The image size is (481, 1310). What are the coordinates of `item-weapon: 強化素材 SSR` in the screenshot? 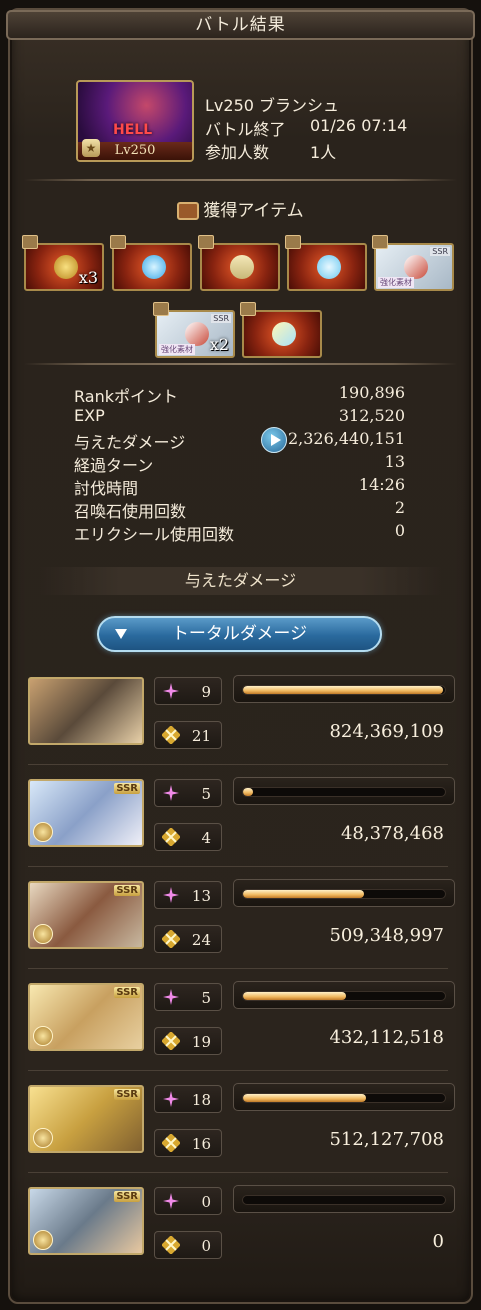 It's located at (414, 267).